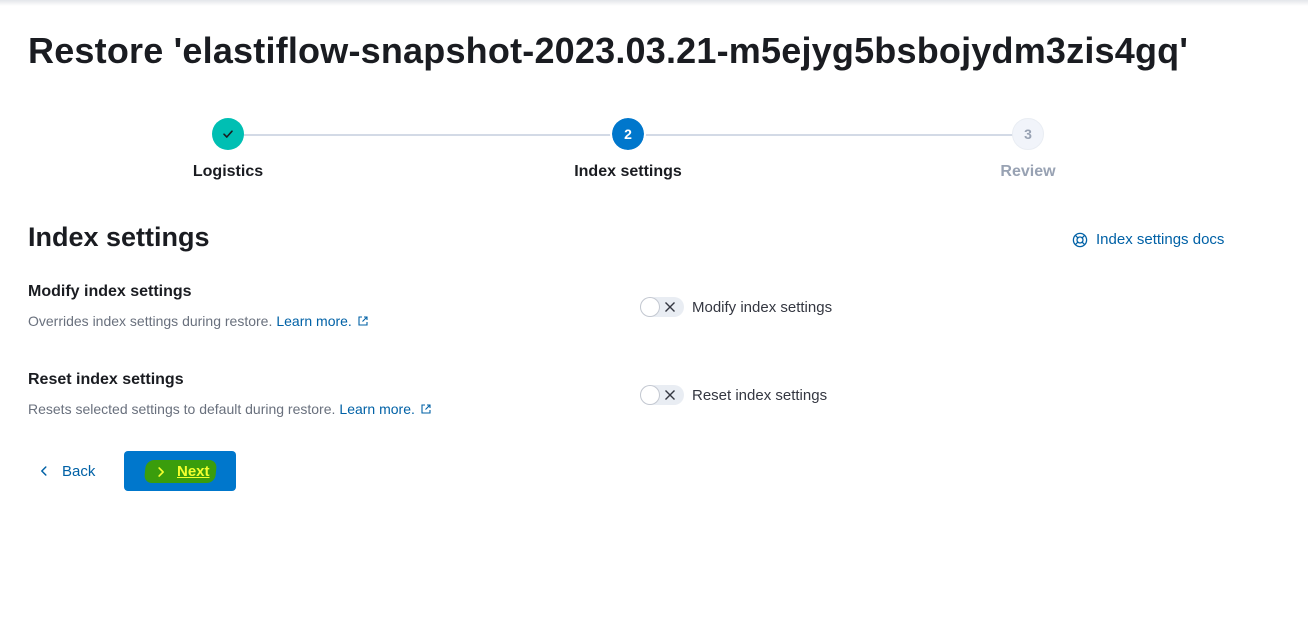  What do you see at coordinates (110, 291) in the screenshot?
I see `modify-settings-title: Modify index settings` at bounding box center [110, 291].